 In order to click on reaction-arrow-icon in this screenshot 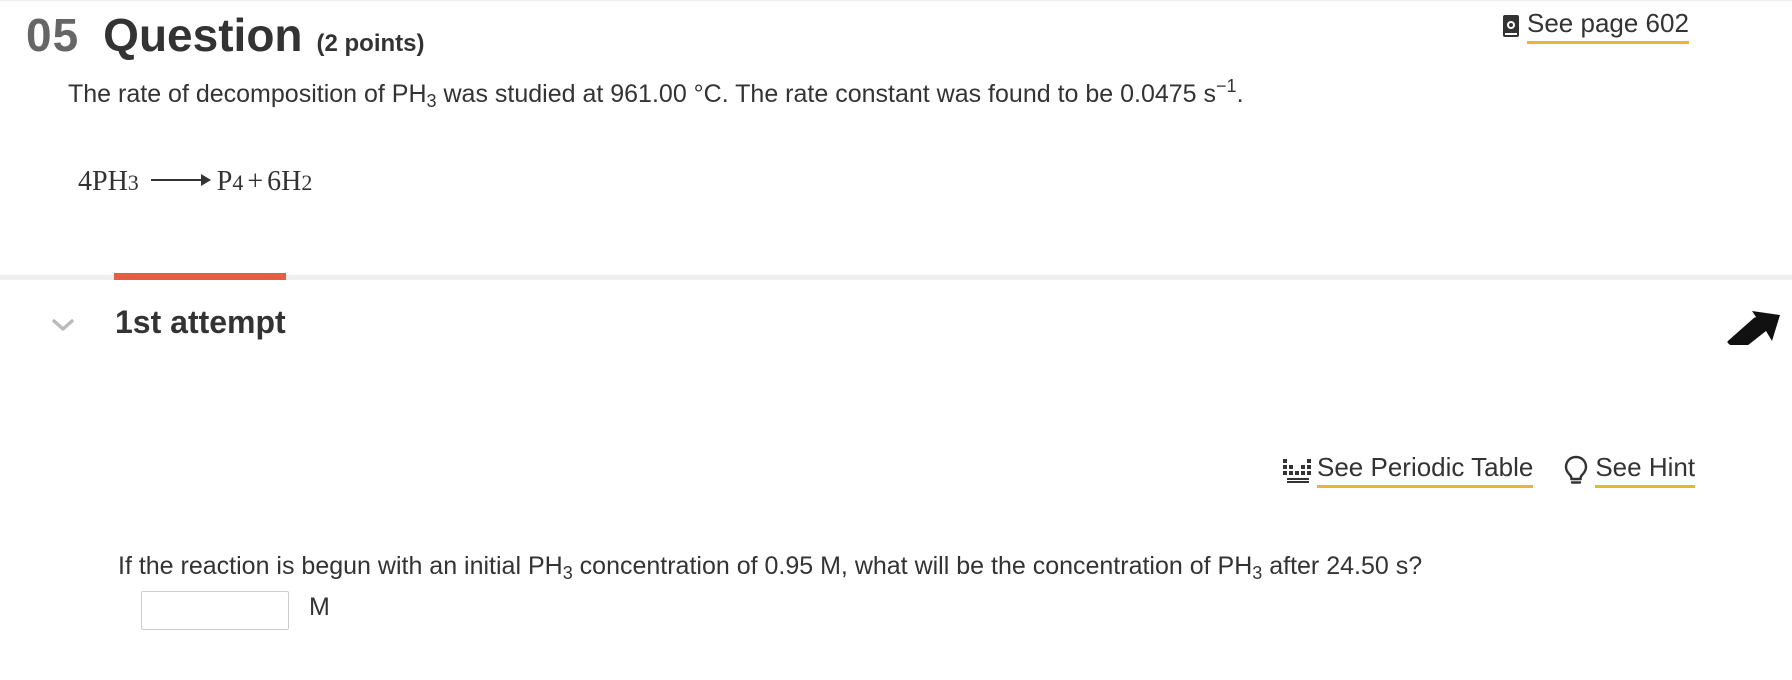, I will do `click(180, 180)`.